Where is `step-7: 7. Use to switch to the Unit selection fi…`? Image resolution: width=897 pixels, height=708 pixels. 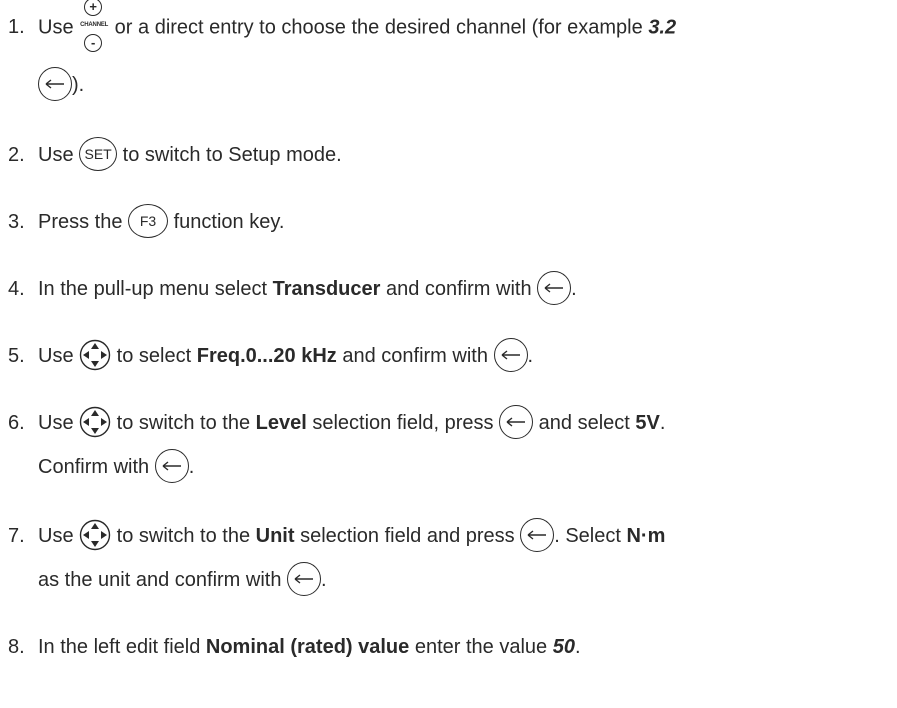 step-7: 7. Use to switch to the Unit selection fi… is located at coordinates (448, 536).